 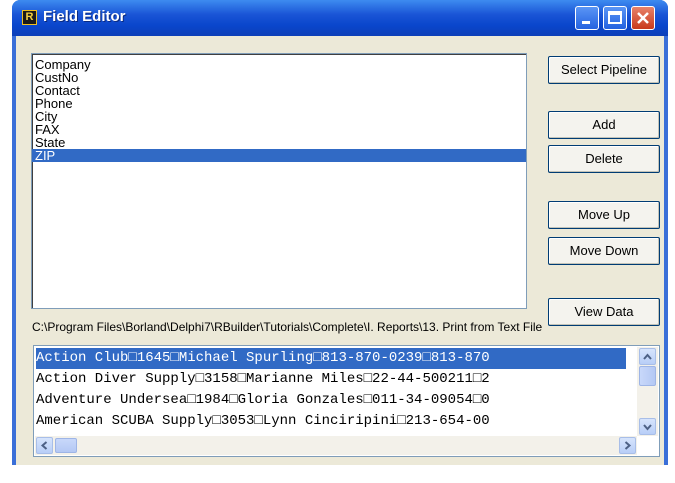 What do you see at coordinates (336, 445) in the screenshot?
I see `horizontal-scrollbar` at bounding box center [336, 445].